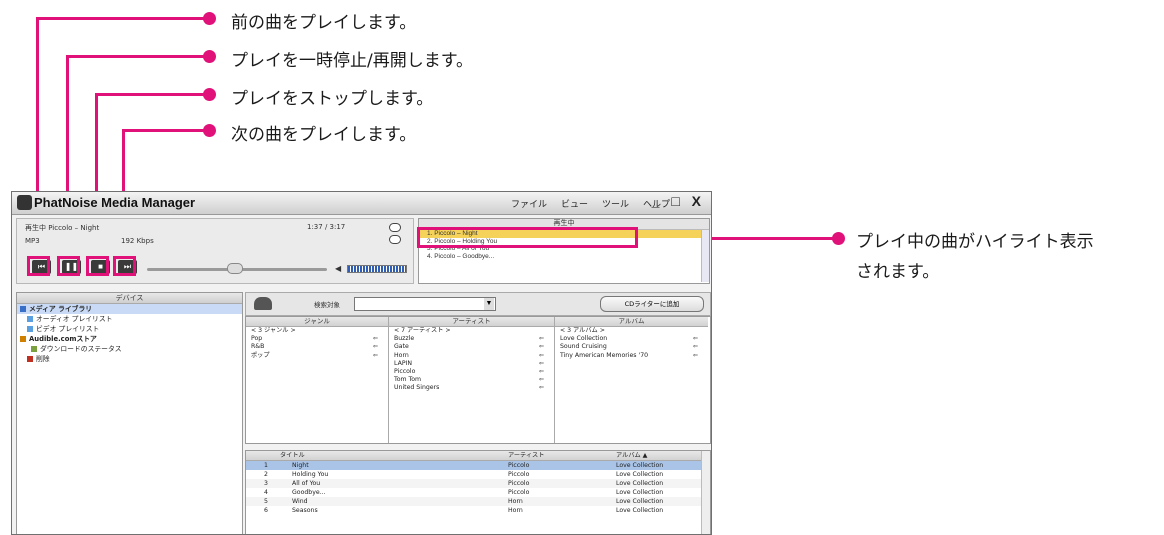 Image resolution: width=1164 pixels, height=535 pixels. I want to click on callout-line-pause-h, so click(138, 56).